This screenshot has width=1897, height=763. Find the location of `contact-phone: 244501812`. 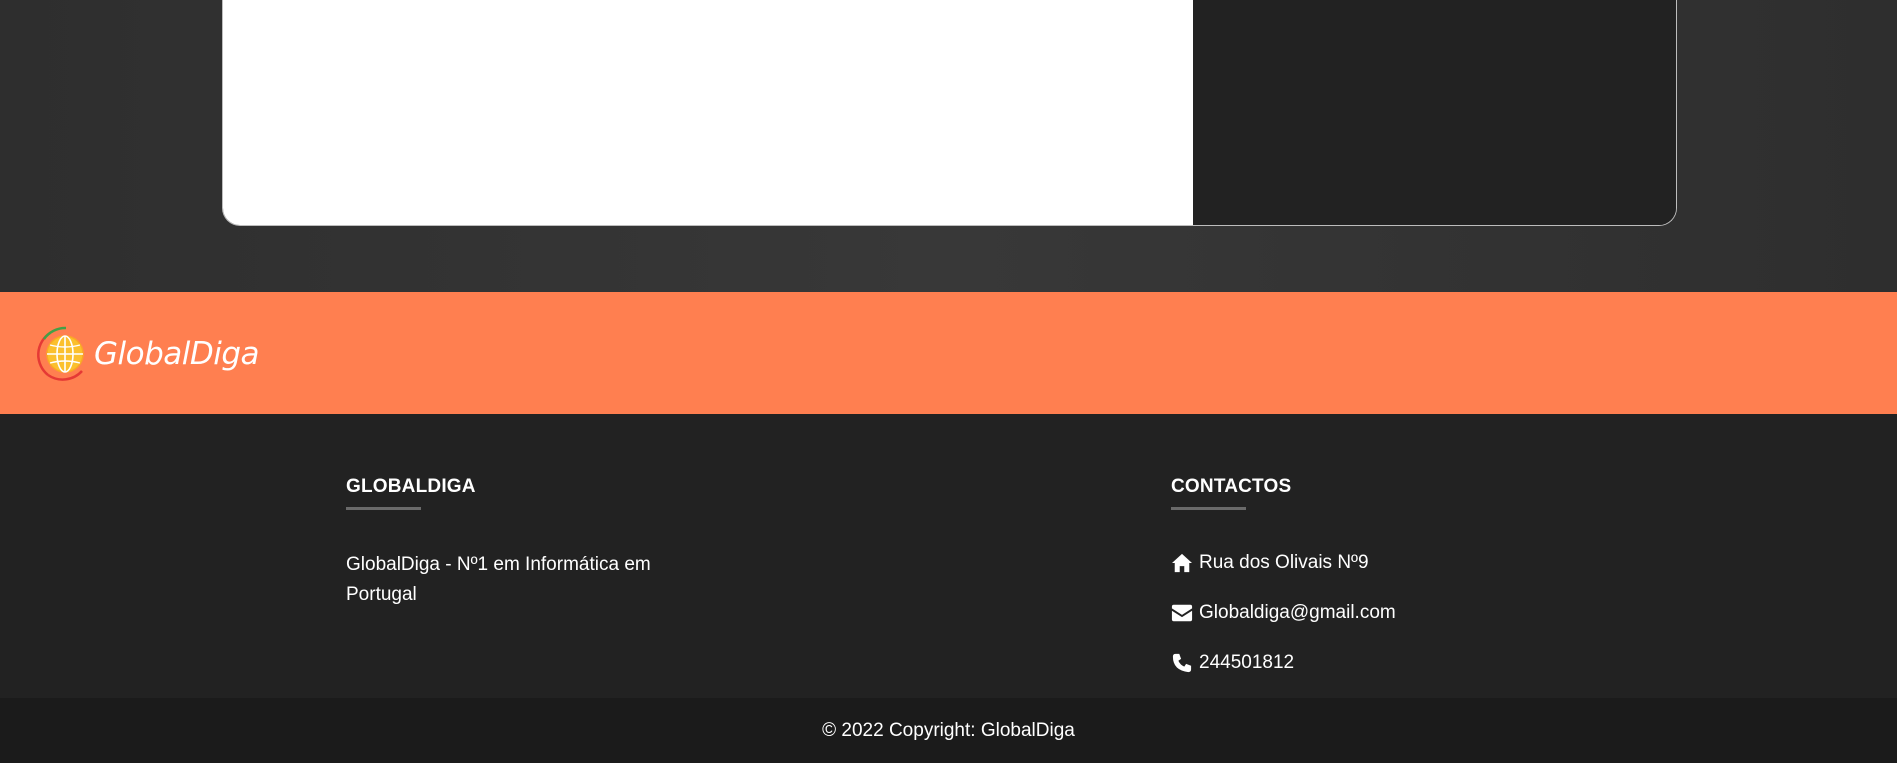

contact-phone: 244501812 is located at coordinates (1371, 663).